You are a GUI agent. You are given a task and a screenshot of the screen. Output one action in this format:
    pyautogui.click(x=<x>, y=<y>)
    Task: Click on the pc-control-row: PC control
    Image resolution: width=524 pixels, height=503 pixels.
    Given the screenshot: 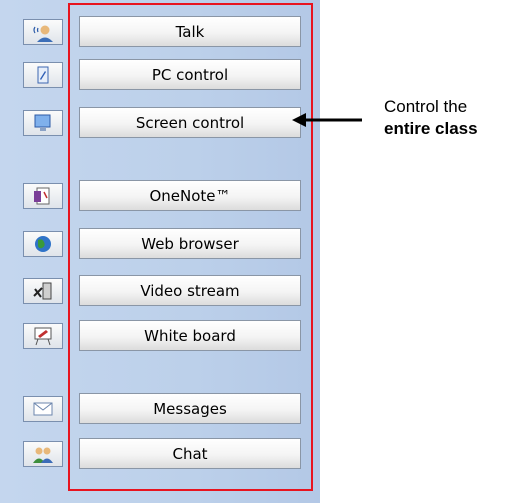 What is the action you would take?
    pyautogui.click(x=162, y=75)
    